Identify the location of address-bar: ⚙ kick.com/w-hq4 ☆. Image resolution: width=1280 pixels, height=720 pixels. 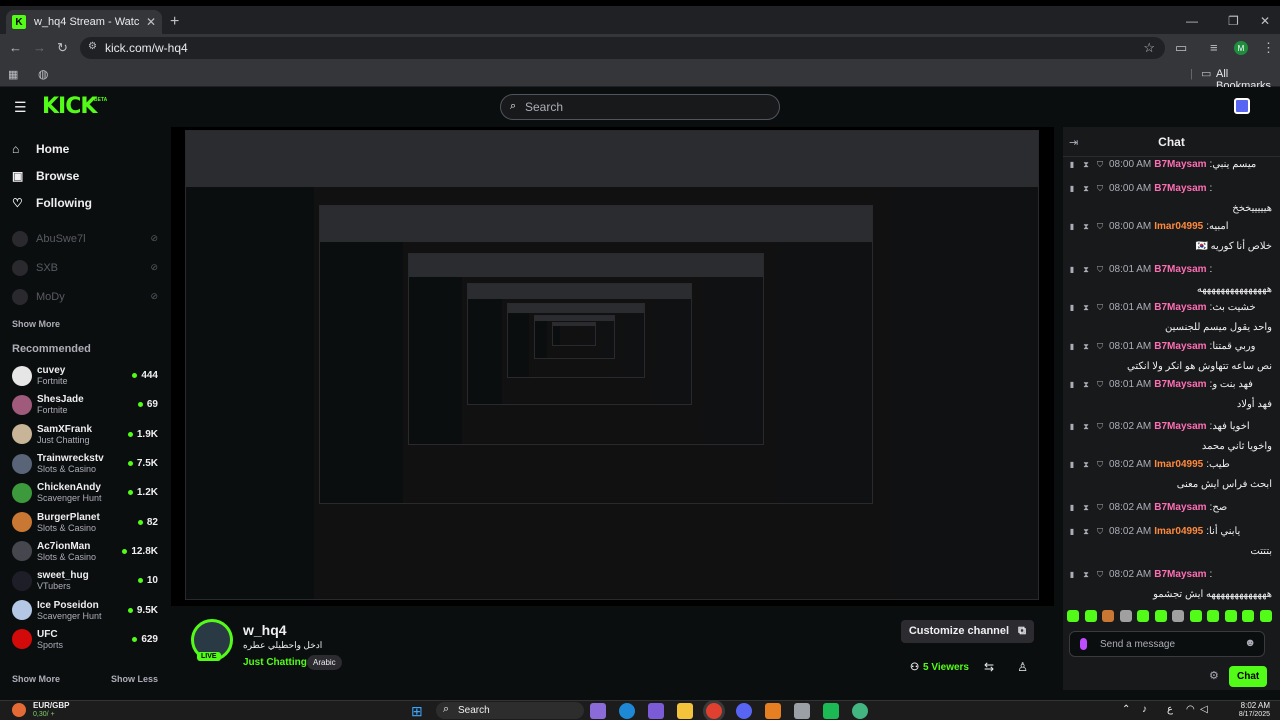
(622, 48).